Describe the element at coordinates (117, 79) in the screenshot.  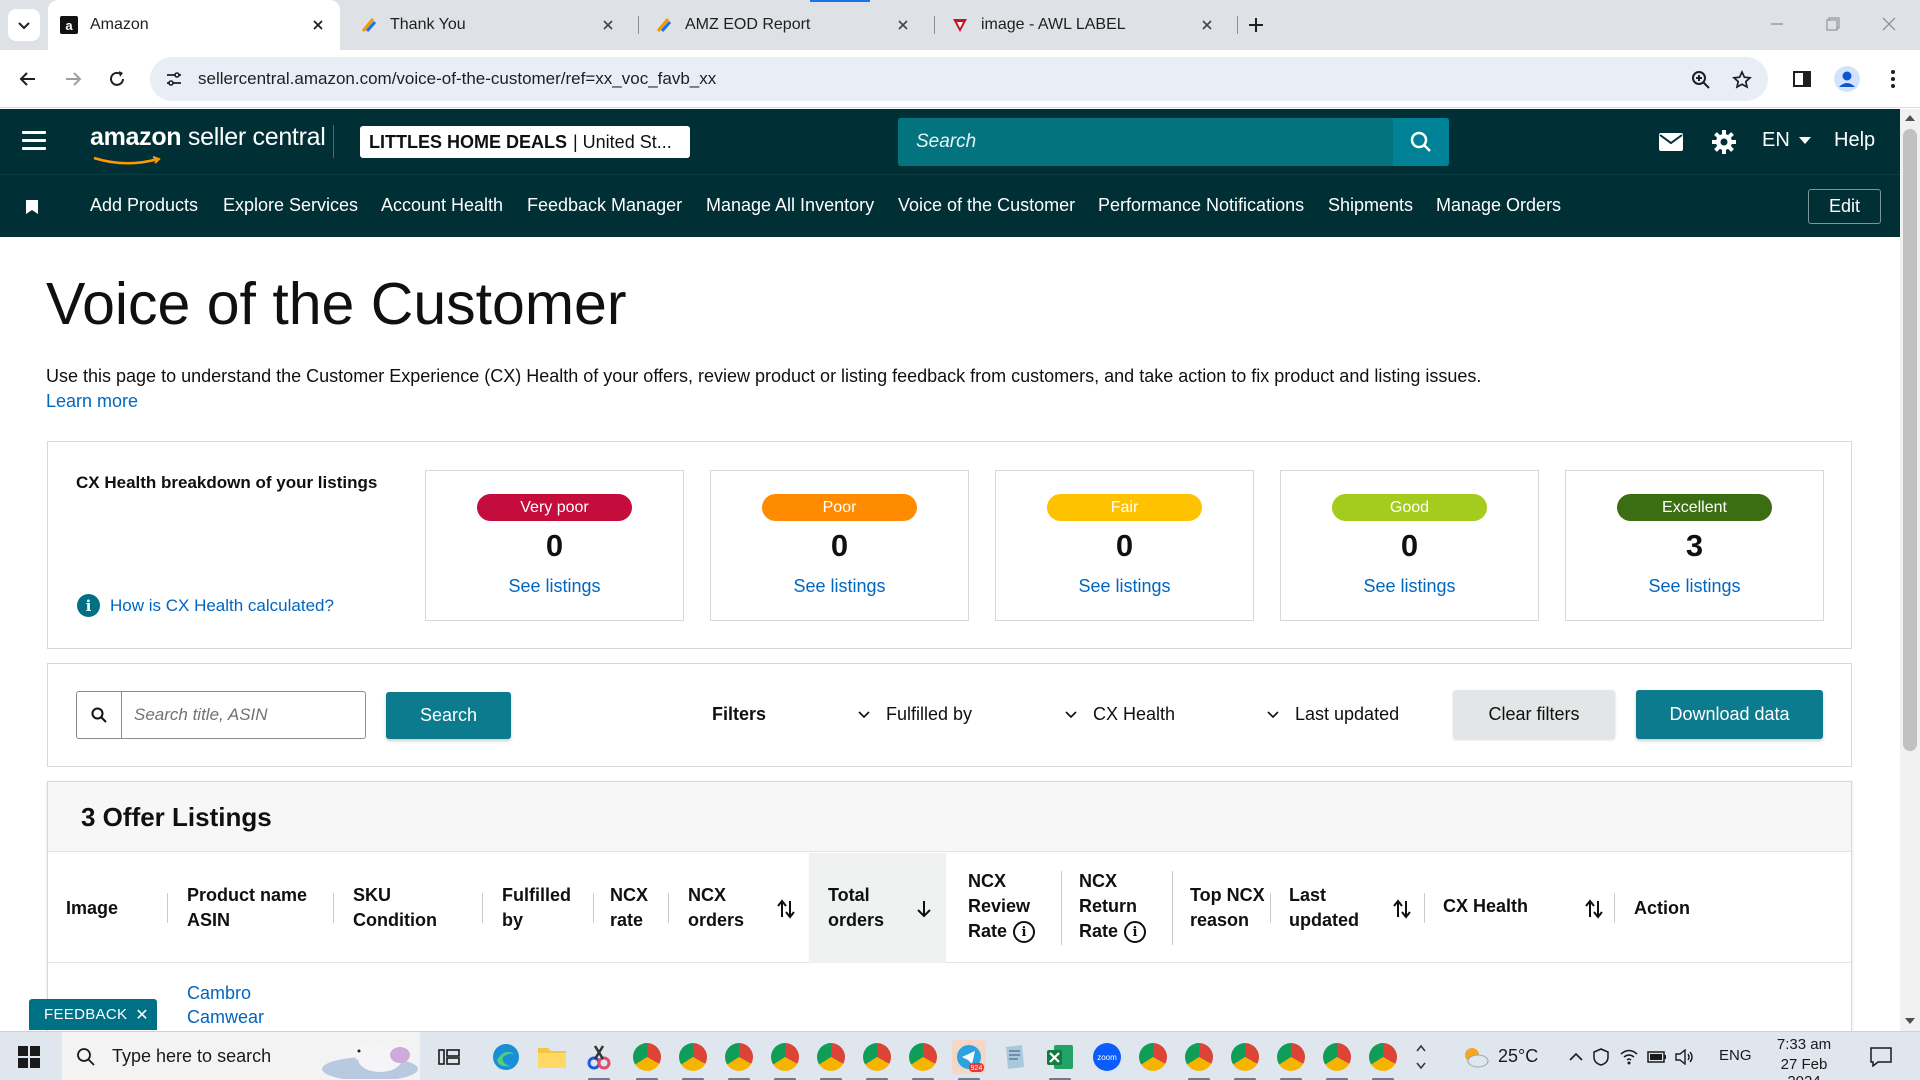
I see `reload-button` at that location.